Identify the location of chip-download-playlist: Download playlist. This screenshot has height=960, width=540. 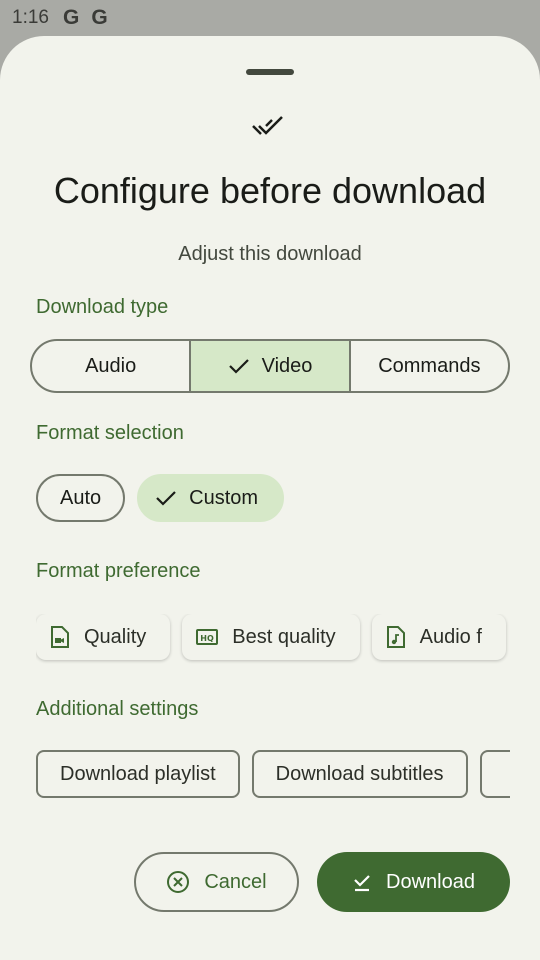
(138, 774).